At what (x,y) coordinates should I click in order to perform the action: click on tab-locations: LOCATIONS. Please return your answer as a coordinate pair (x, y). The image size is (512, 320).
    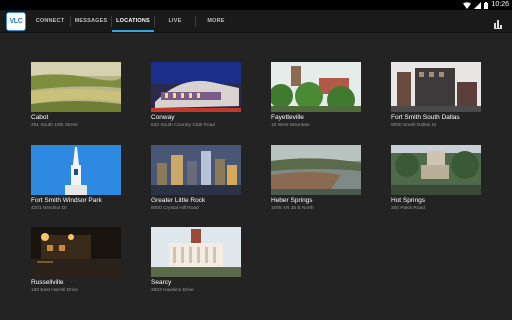
    Looking at the image, I should click on (133, 21).